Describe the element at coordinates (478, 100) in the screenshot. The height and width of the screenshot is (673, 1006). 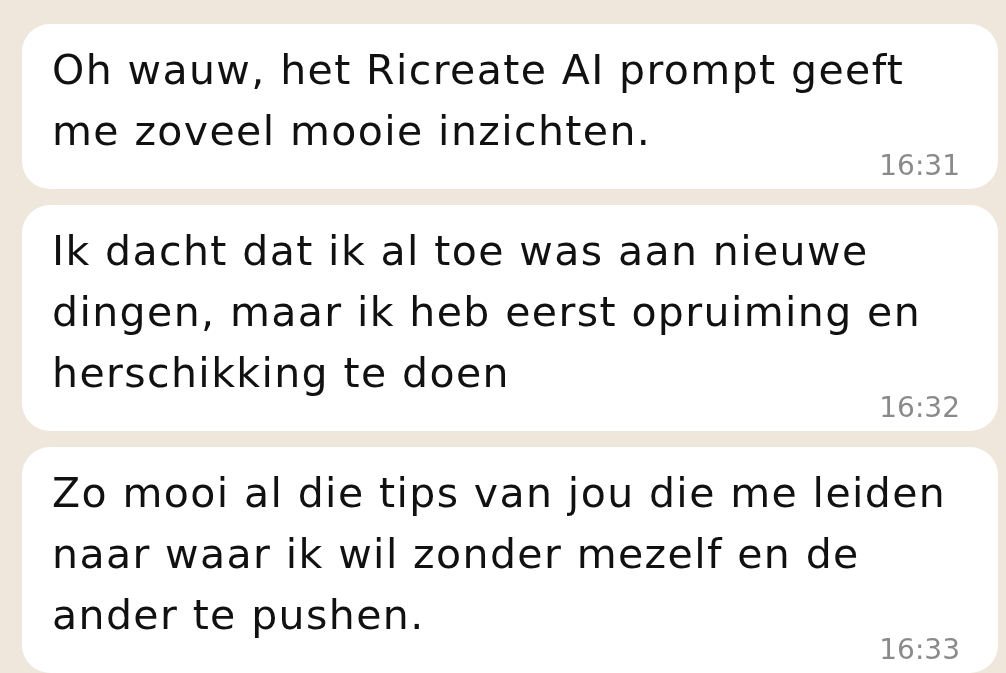
I see `message-text: Oh wauw, het Ricreate AI prompt geeft me zoveel mooie inzichten.` at that location.